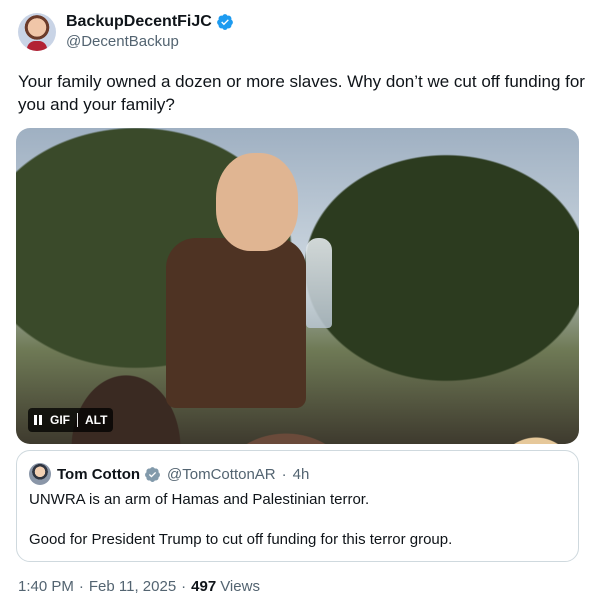 The image size is (611, 615). What do you see at coordinates (257, 202) in the screenshot?
I see `gif-figure-head` at bounding box center [257, 202].